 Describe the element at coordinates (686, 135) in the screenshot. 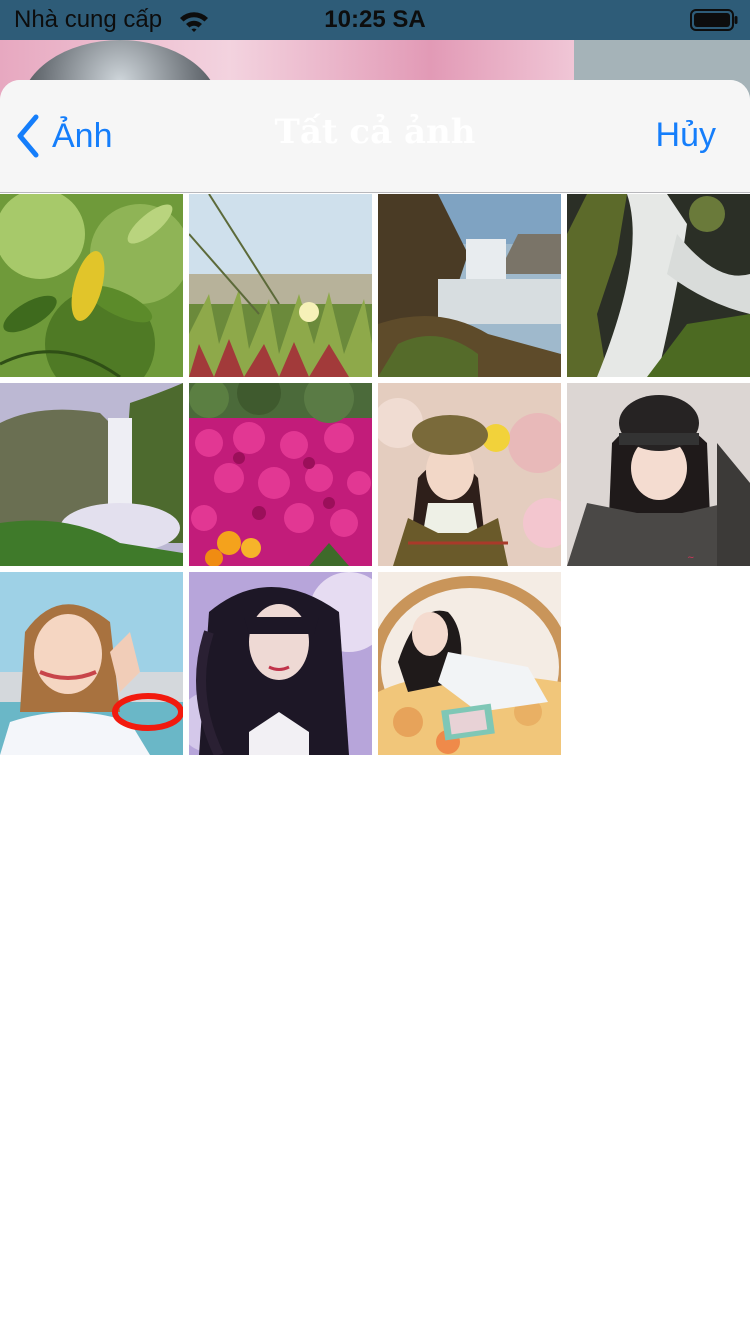

I see `cancel-button: Hủy` at that location.